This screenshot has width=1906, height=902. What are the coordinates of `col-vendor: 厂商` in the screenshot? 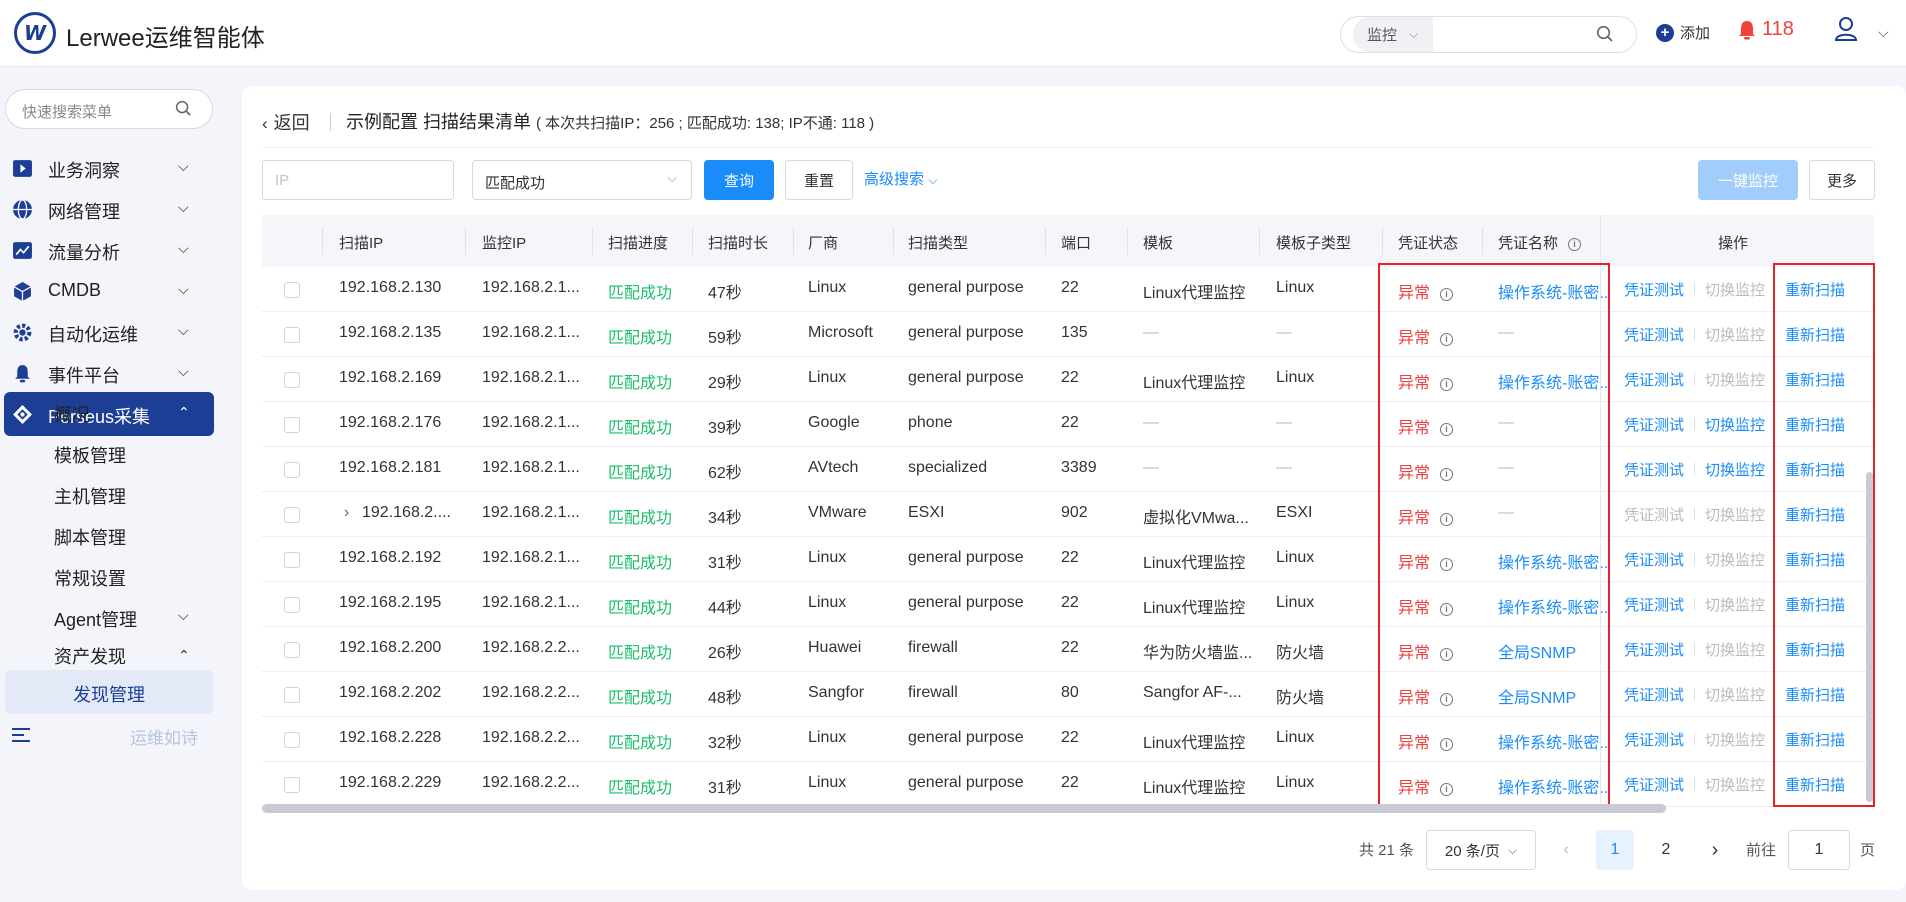 It's located at (823, 242).